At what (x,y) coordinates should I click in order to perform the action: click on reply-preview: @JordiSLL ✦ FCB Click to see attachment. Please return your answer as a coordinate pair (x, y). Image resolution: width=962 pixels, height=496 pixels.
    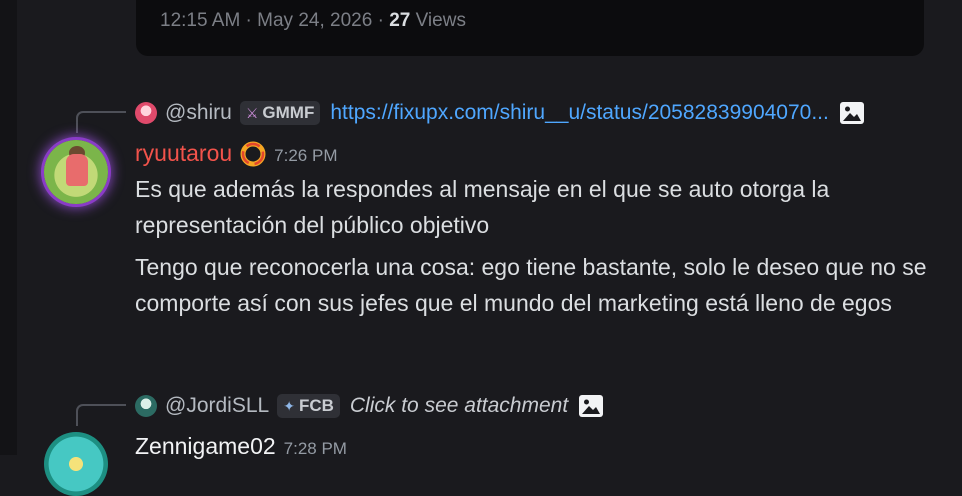
    Looking at the image, I should click on (369, 406).